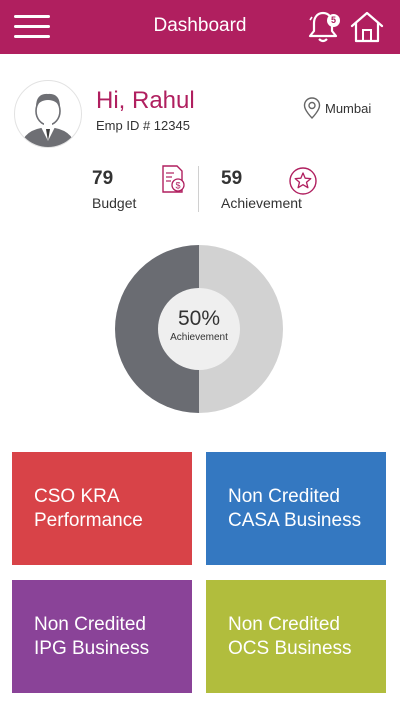 Image resolution: width=400 pixels, height=710 pixels. Describe the element at coordinates (173, 179) in the screenshot. I see `budget-document-icon: $` at that location.